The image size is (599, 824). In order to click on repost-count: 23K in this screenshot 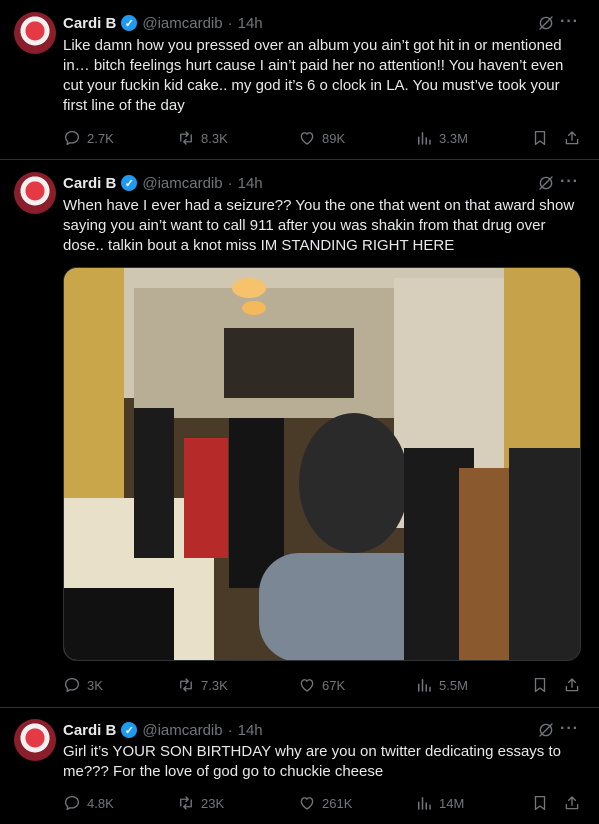, I will do `click(213, 803)`.